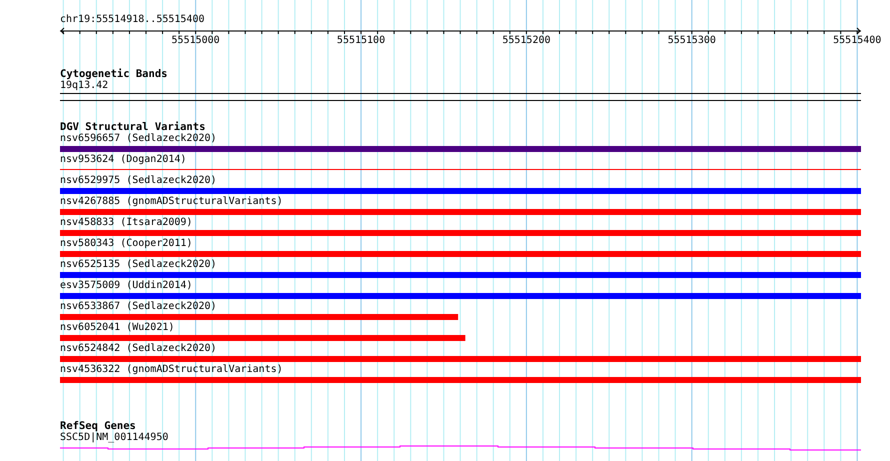 This screenshot has height=461, width=890. What do you see at coordinates (857, 41) in the screenshot?
I see `ruler-tick-label: 55515400` at bounding box center [857, 41].